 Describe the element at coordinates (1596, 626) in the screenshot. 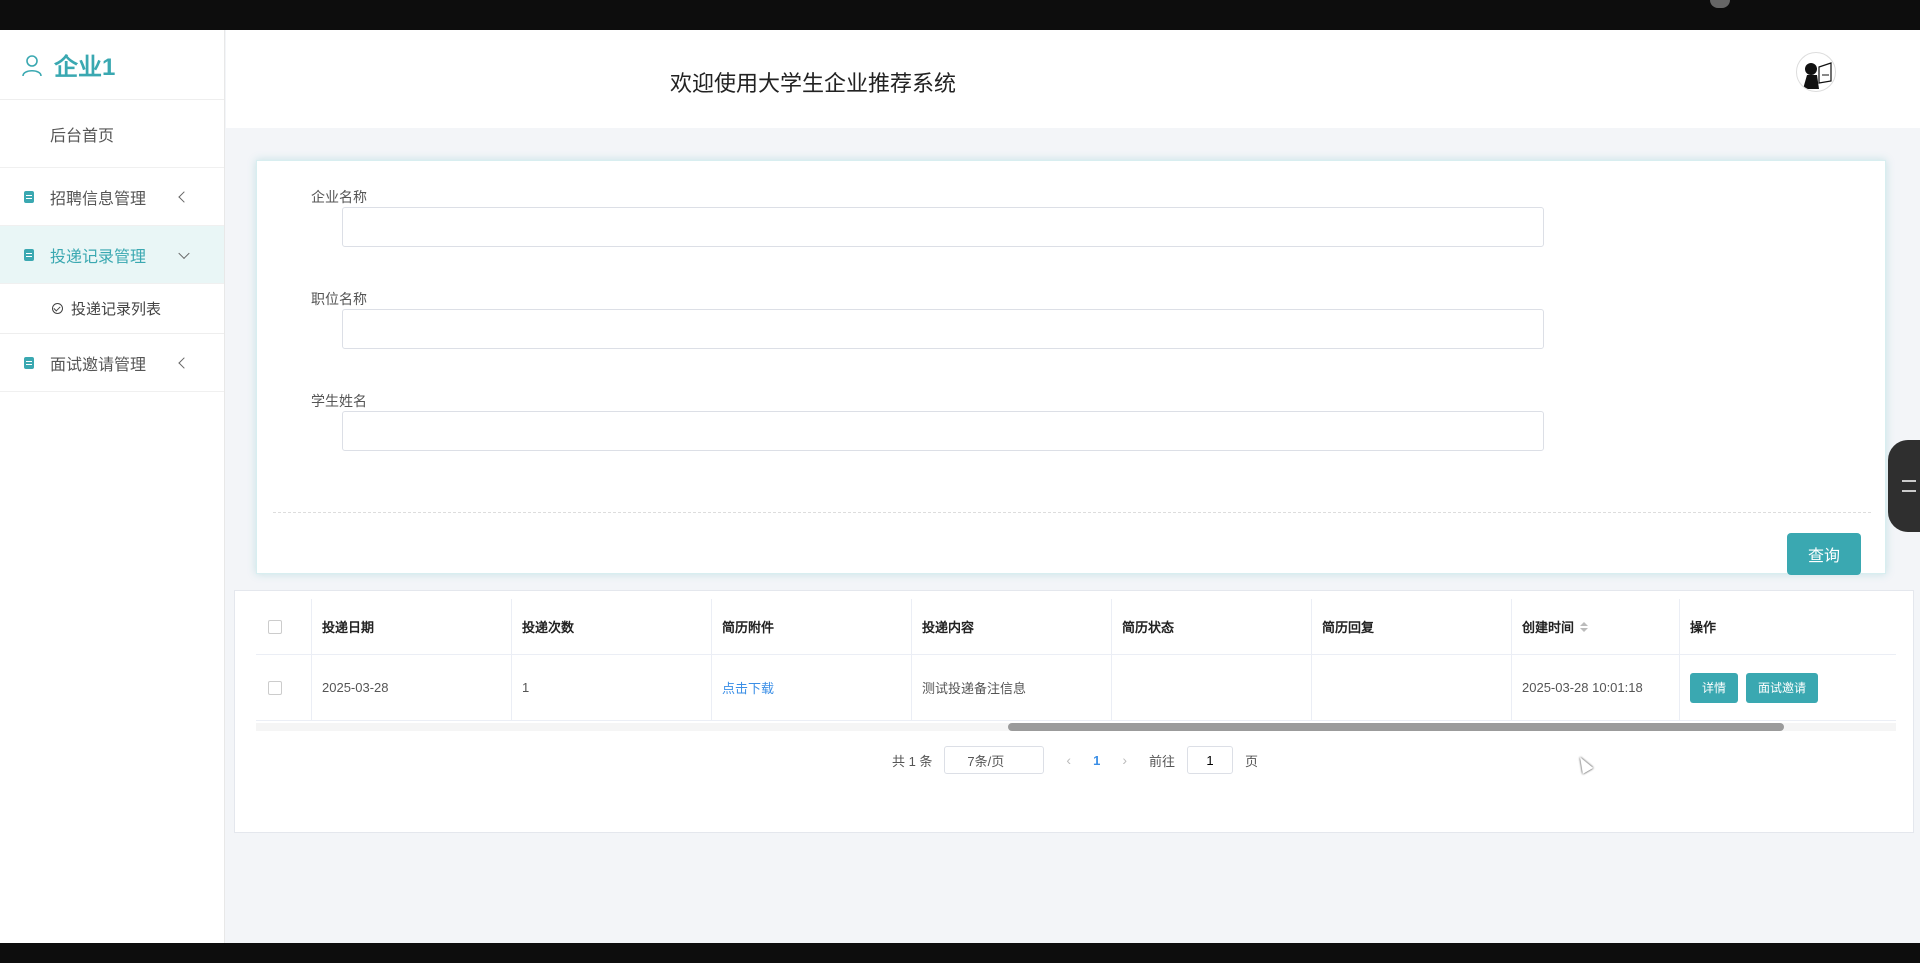

I see `header-created-cell: 创建时间` at that location.